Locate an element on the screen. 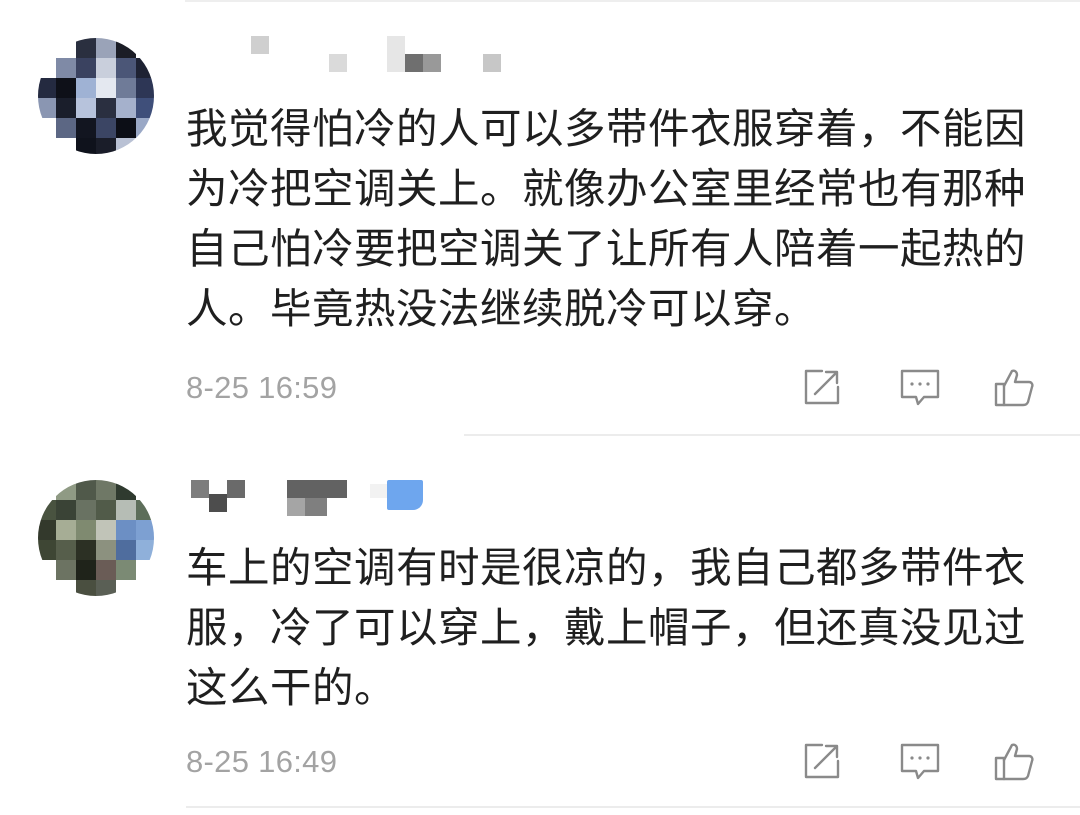  timestamp: 8-25 16:49 is located at coordinates (262, 761).